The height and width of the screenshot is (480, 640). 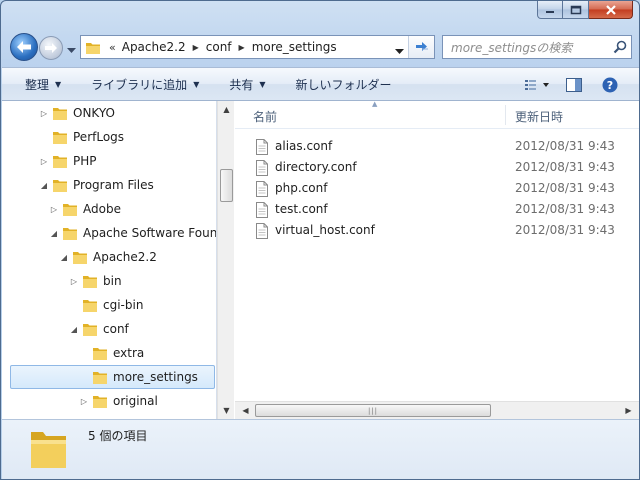 What do you see at coordinates (98, 329) in the screenshot?
I see `tree-item-conf: ◢ conf` at bounding box center [98, 329].